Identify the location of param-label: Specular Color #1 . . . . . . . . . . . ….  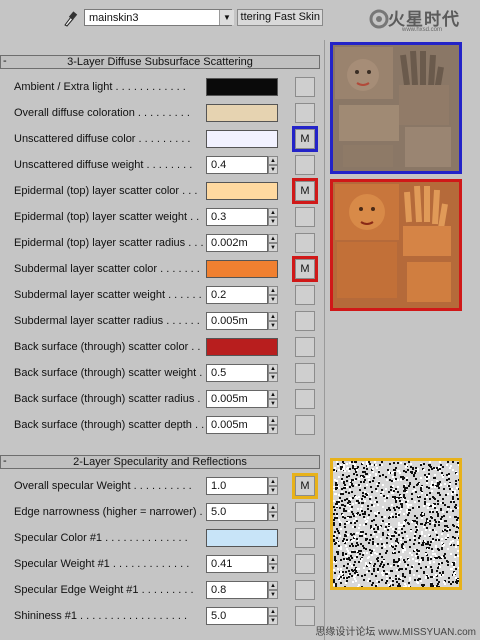
(101, 538).